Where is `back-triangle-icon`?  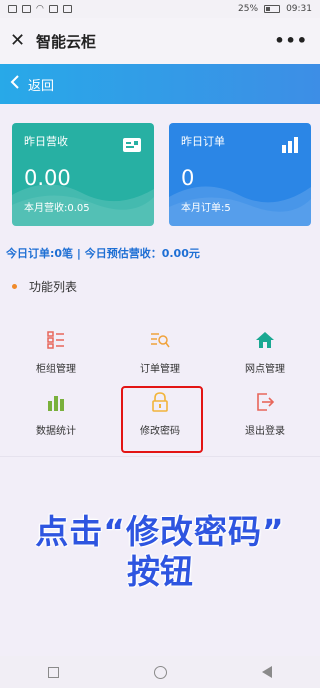
back-triangle-icon is located at coordinates (267, 672).